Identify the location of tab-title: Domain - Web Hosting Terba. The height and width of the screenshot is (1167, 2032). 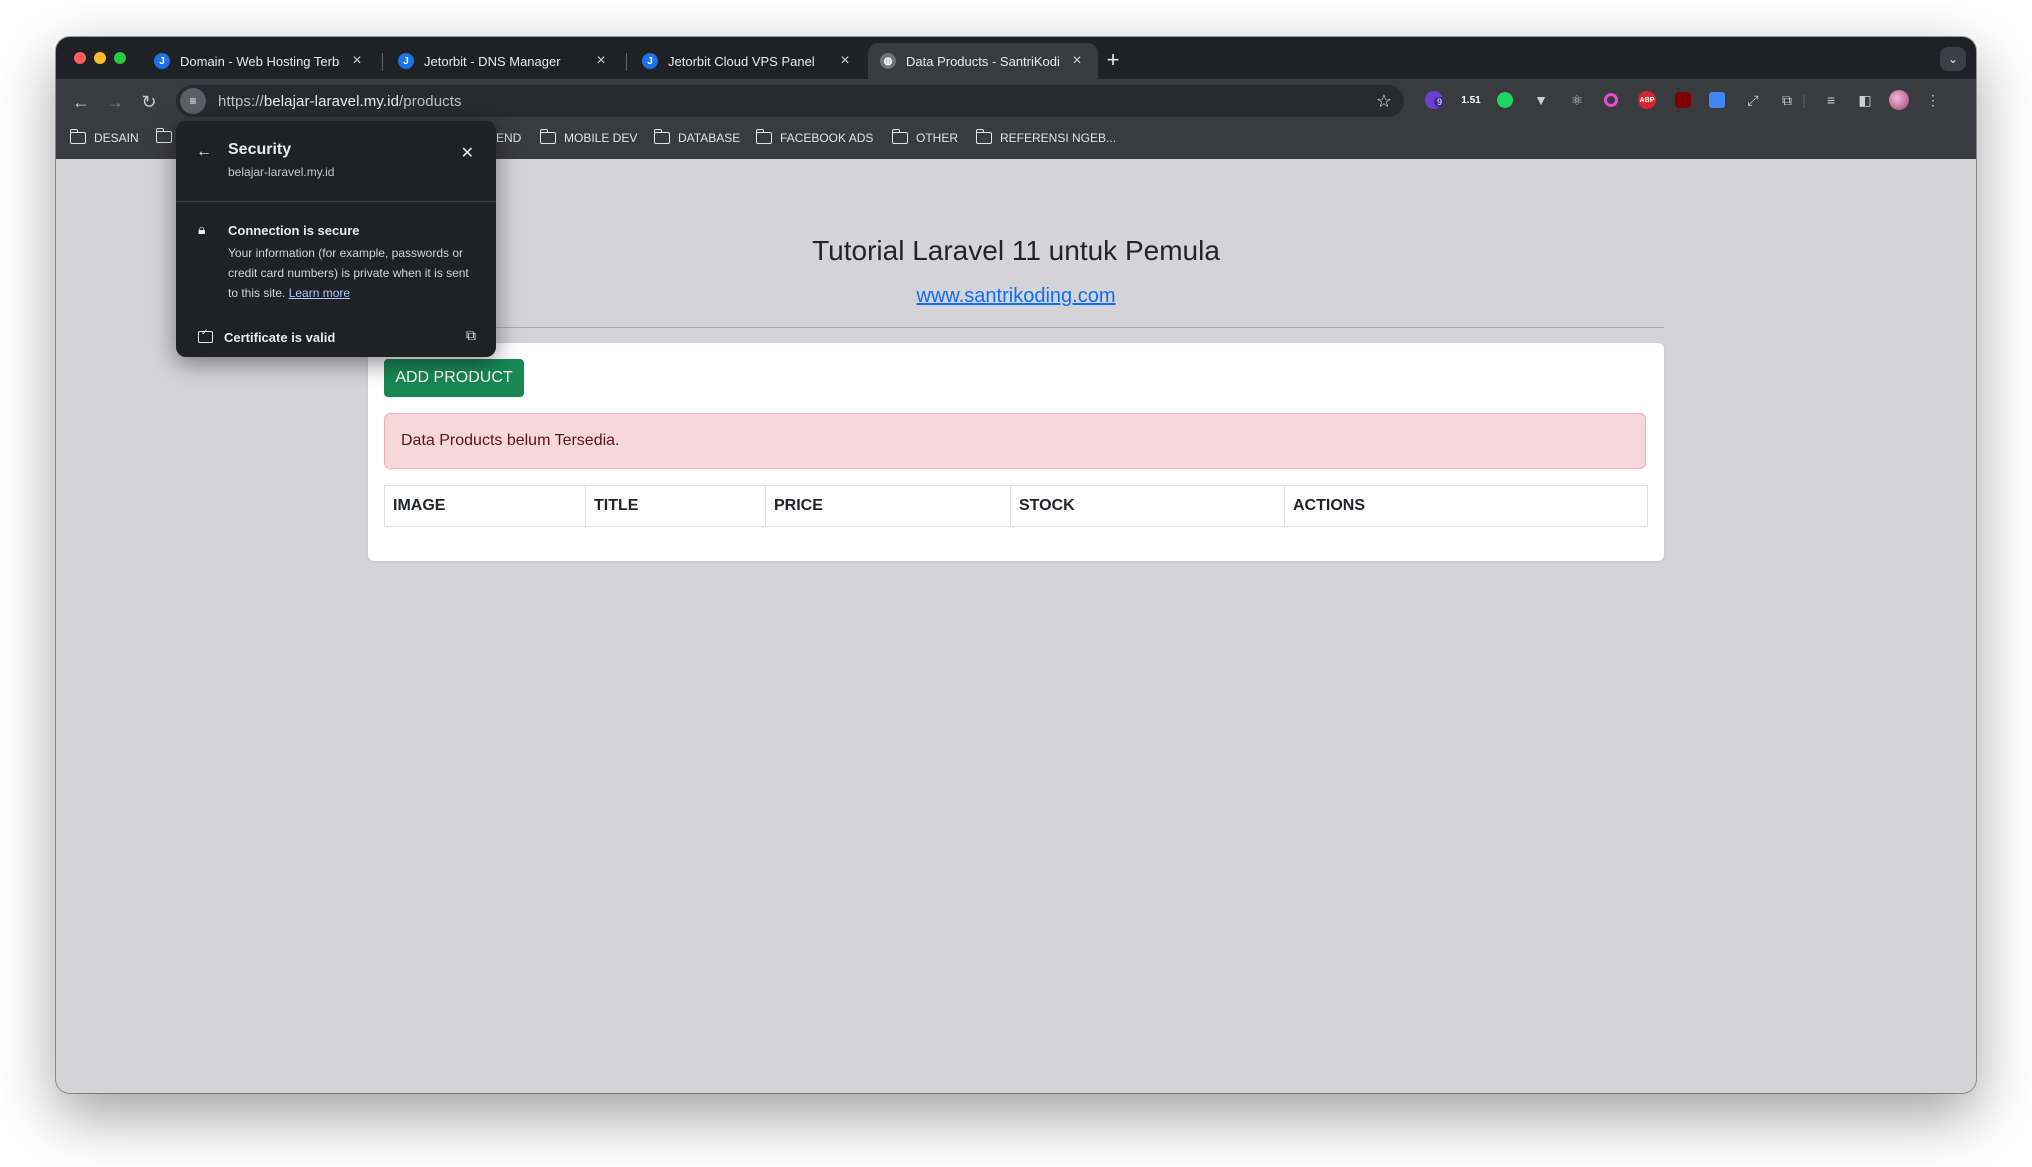
(260, 61).